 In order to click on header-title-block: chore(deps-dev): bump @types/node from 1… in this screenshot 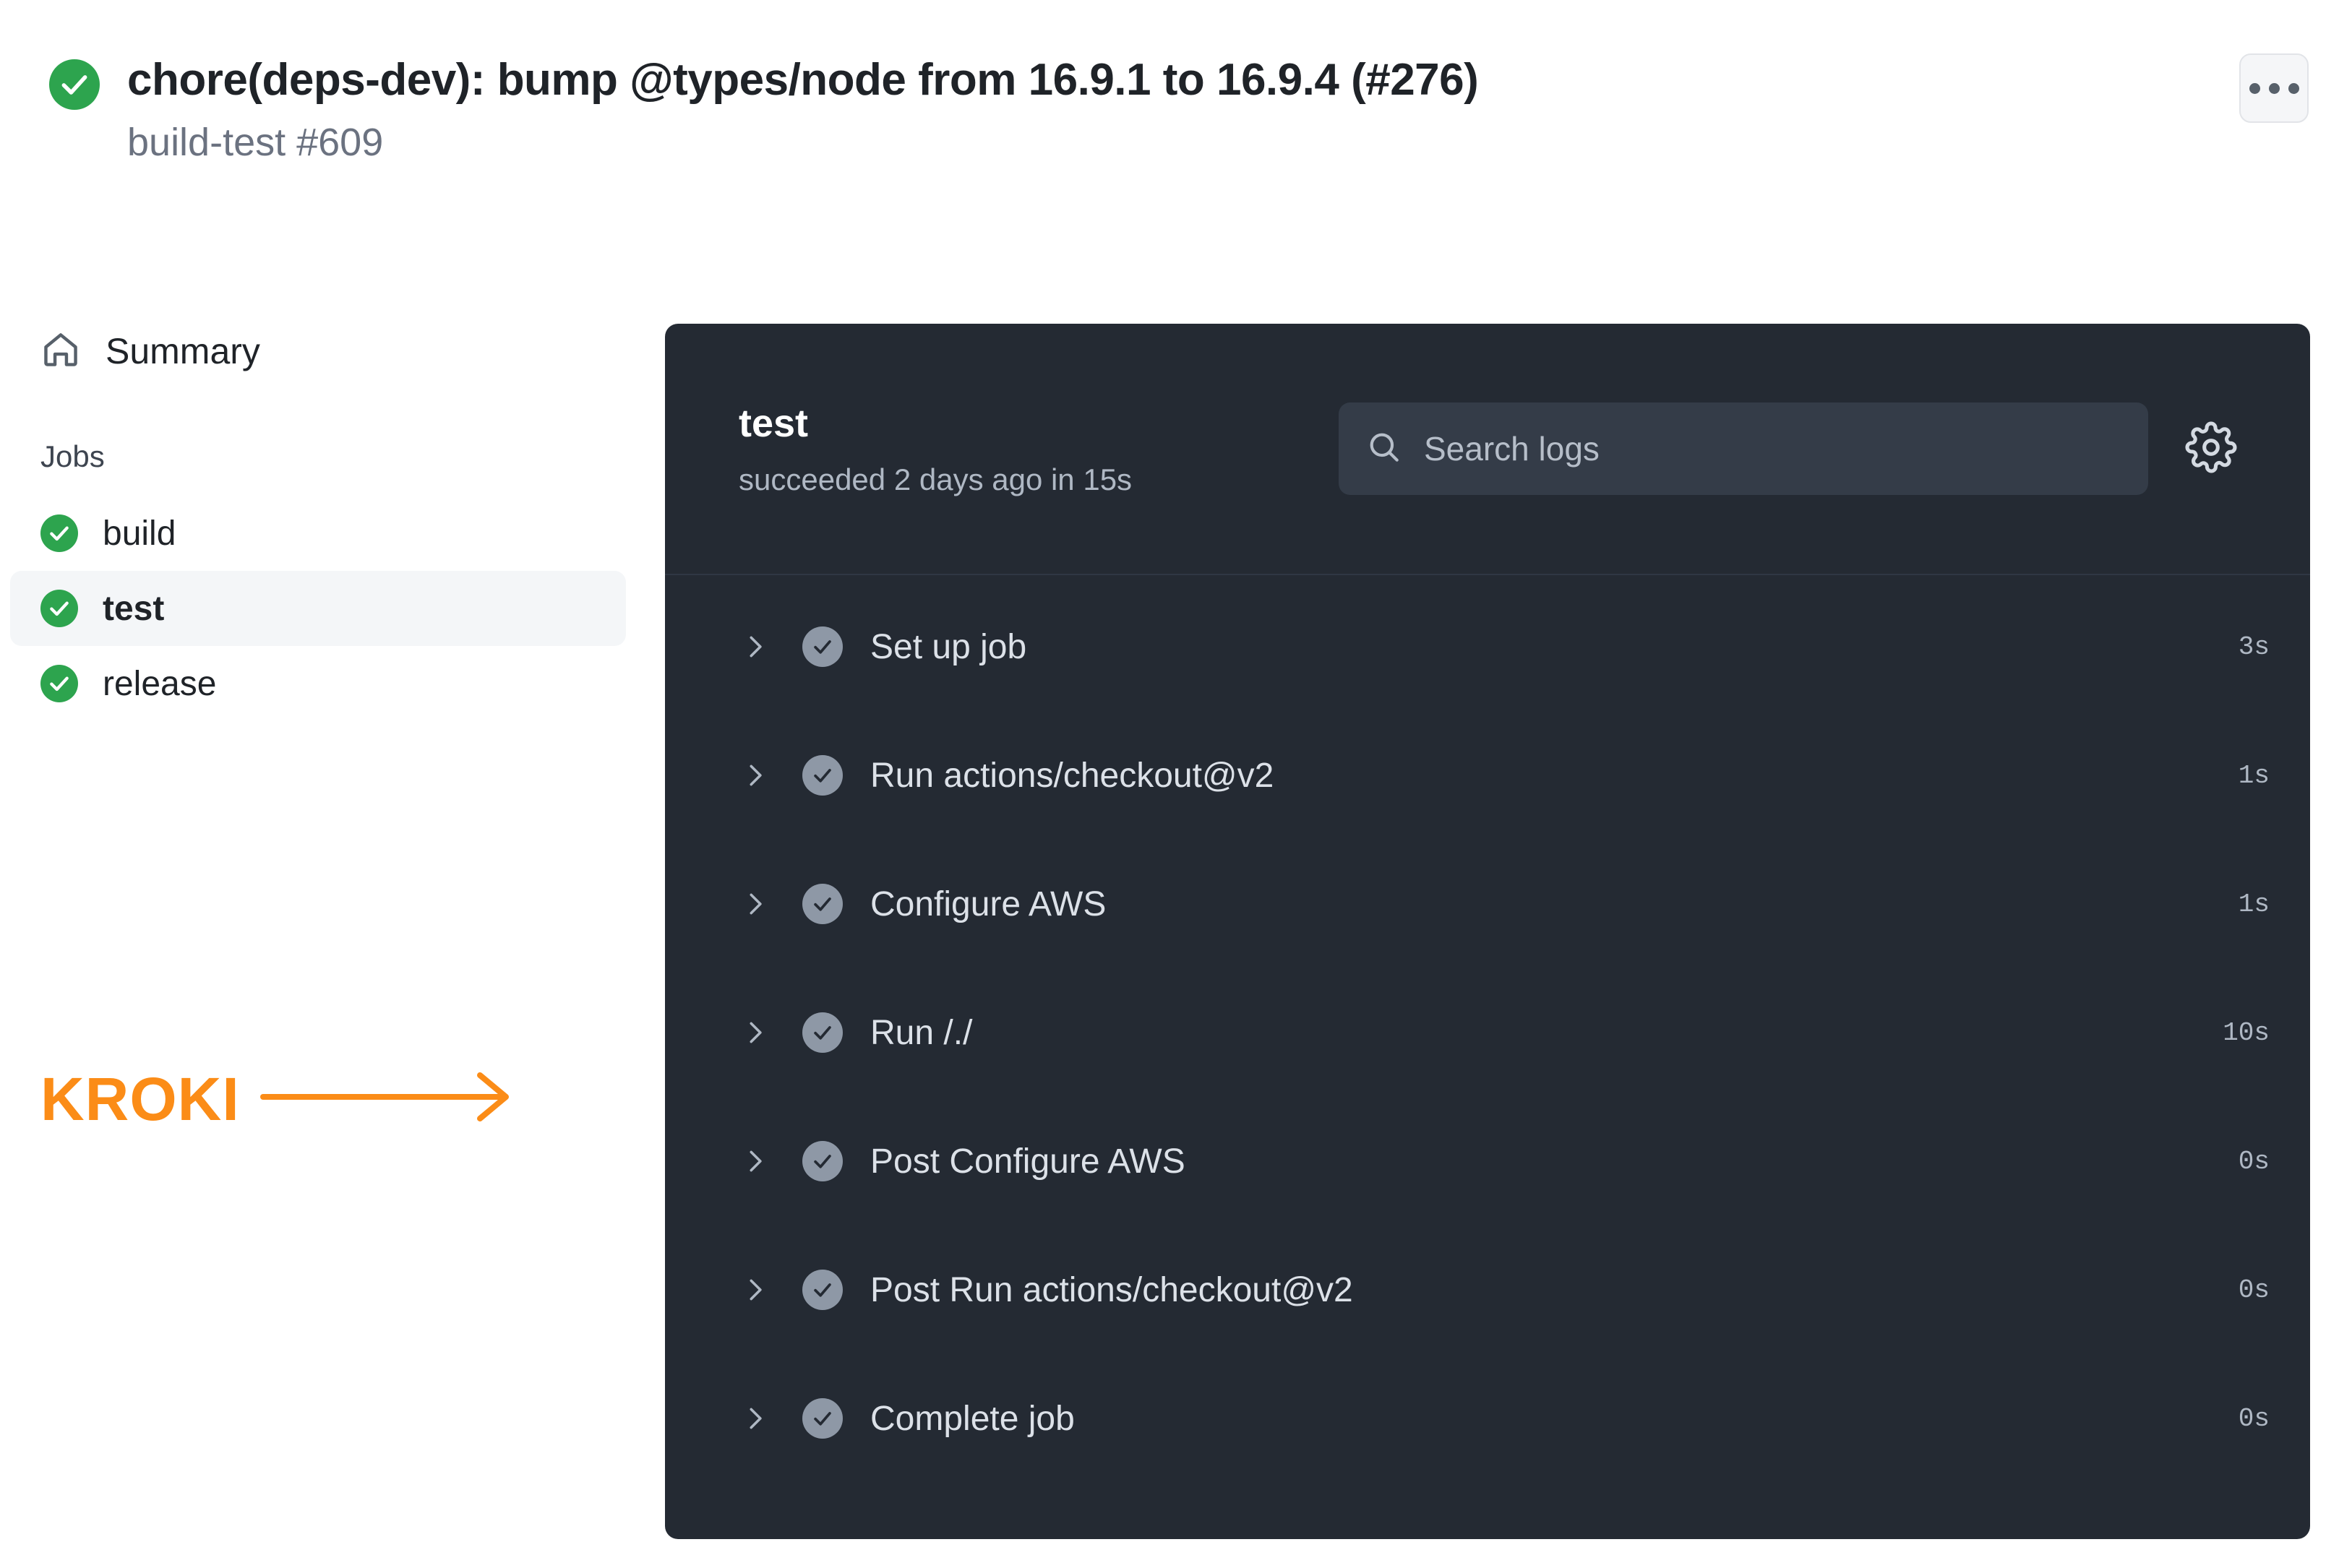, I will do `click(764, 110)`.